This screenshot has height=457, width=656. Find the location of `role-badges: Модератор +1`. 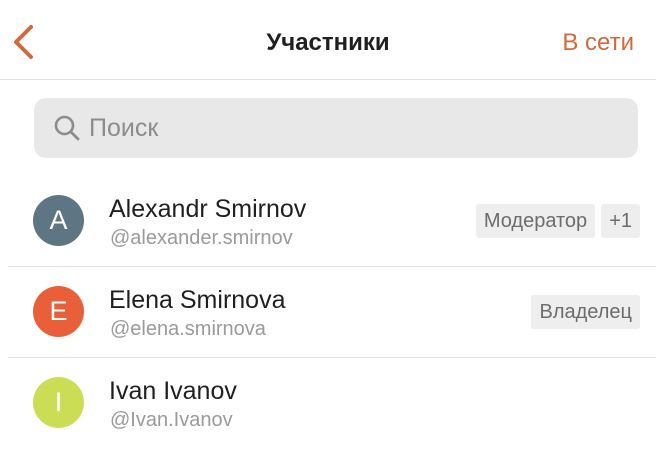

role-badges: Модератор +1 is located at coordinates (557, 221).